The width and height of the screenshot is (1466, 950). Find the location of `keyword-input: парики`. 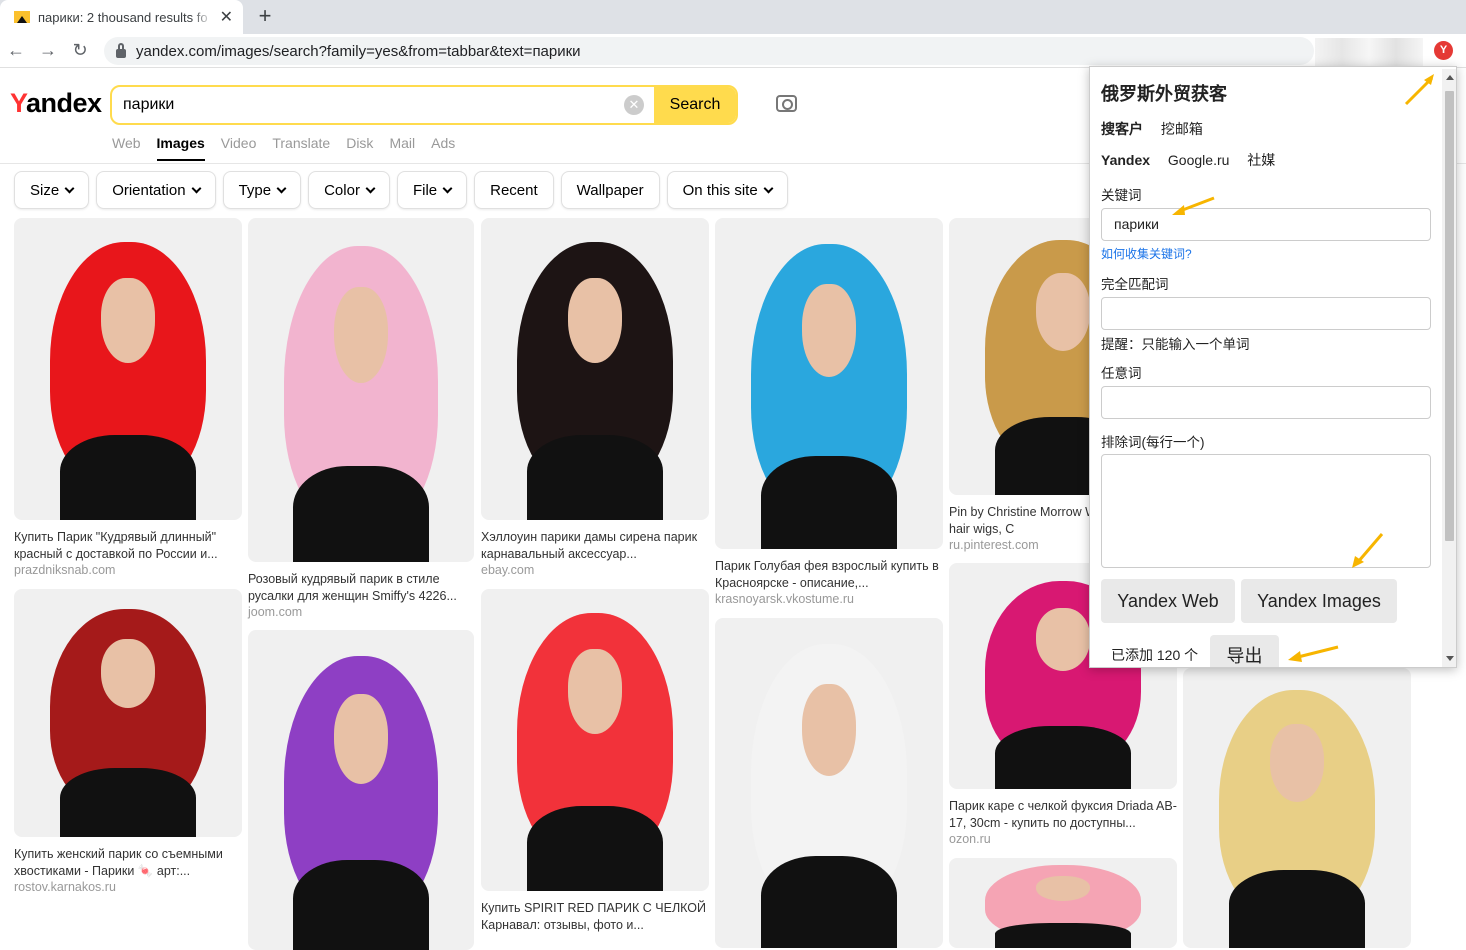

keyword-input: парики is located at coordinates (1266, 224).